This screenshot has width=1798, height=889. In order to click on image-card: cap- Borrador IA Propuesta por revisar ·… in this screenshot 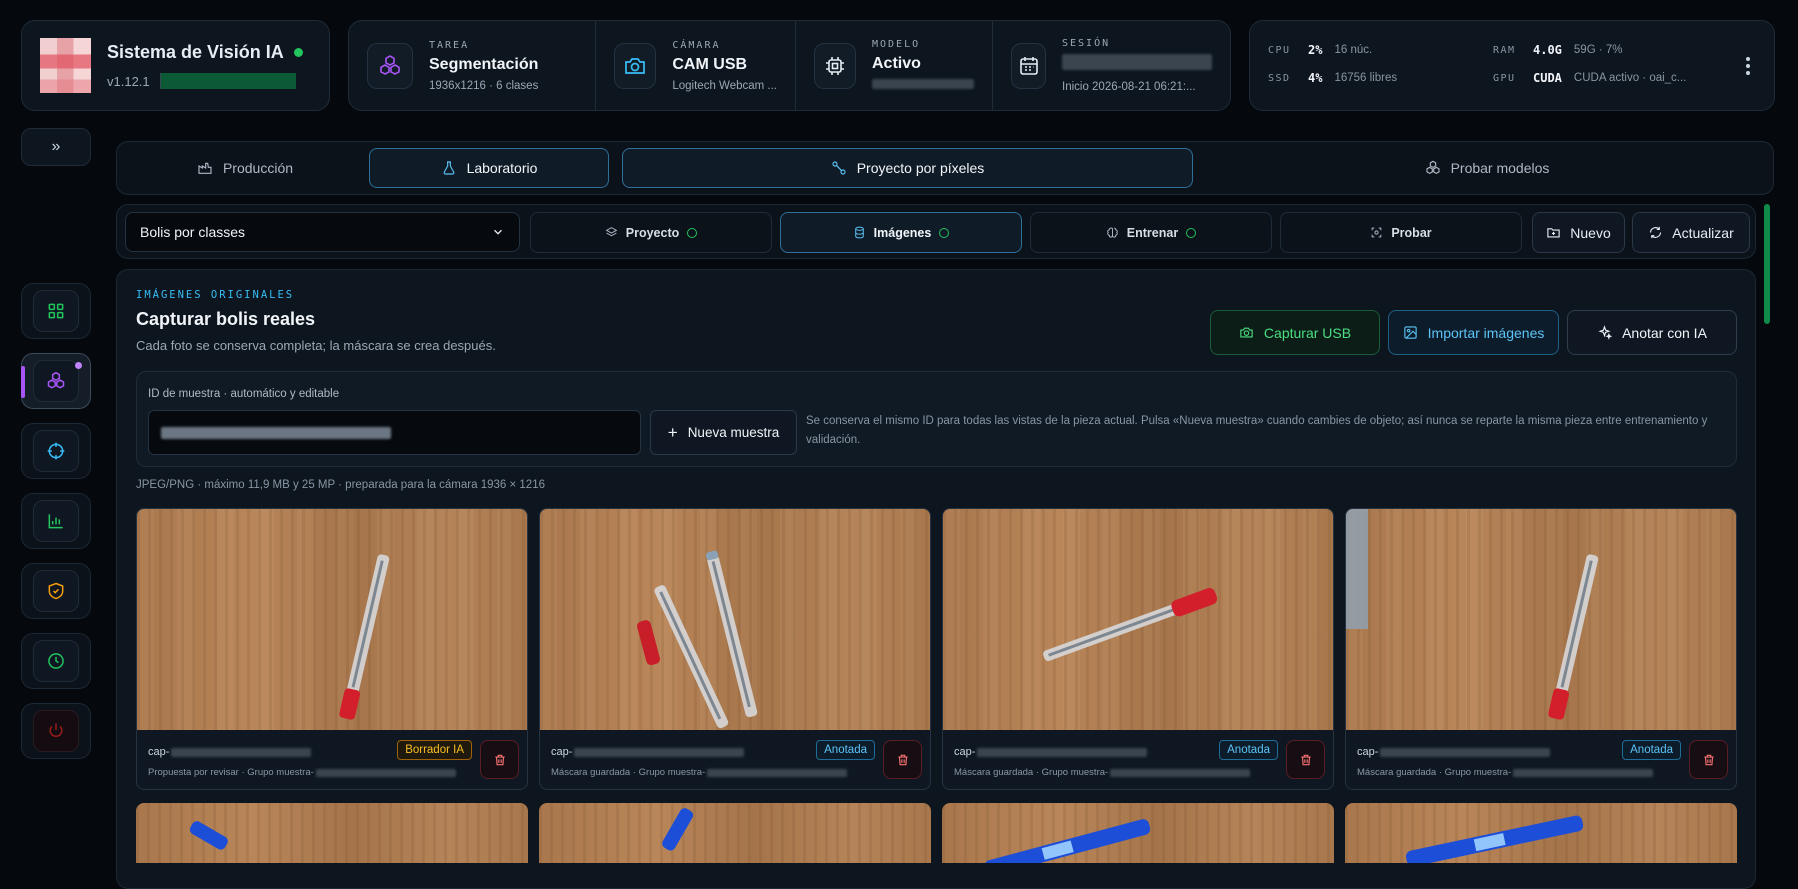, I will do `click(332, 649)`.